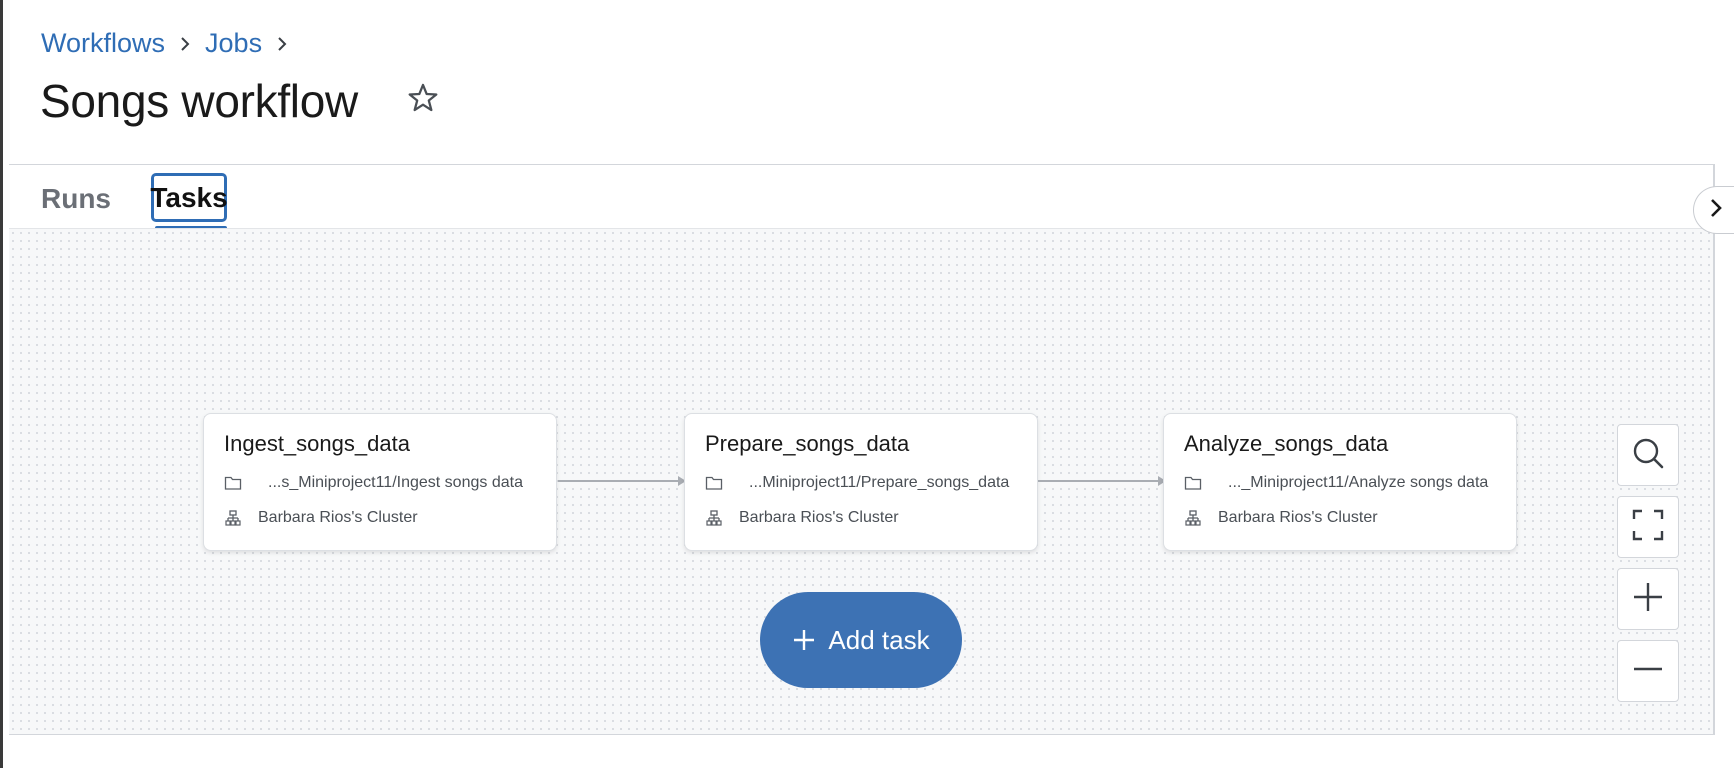 This screenshot has height=768, width=1734. I want to click on search-icon, so click(1648, 455).